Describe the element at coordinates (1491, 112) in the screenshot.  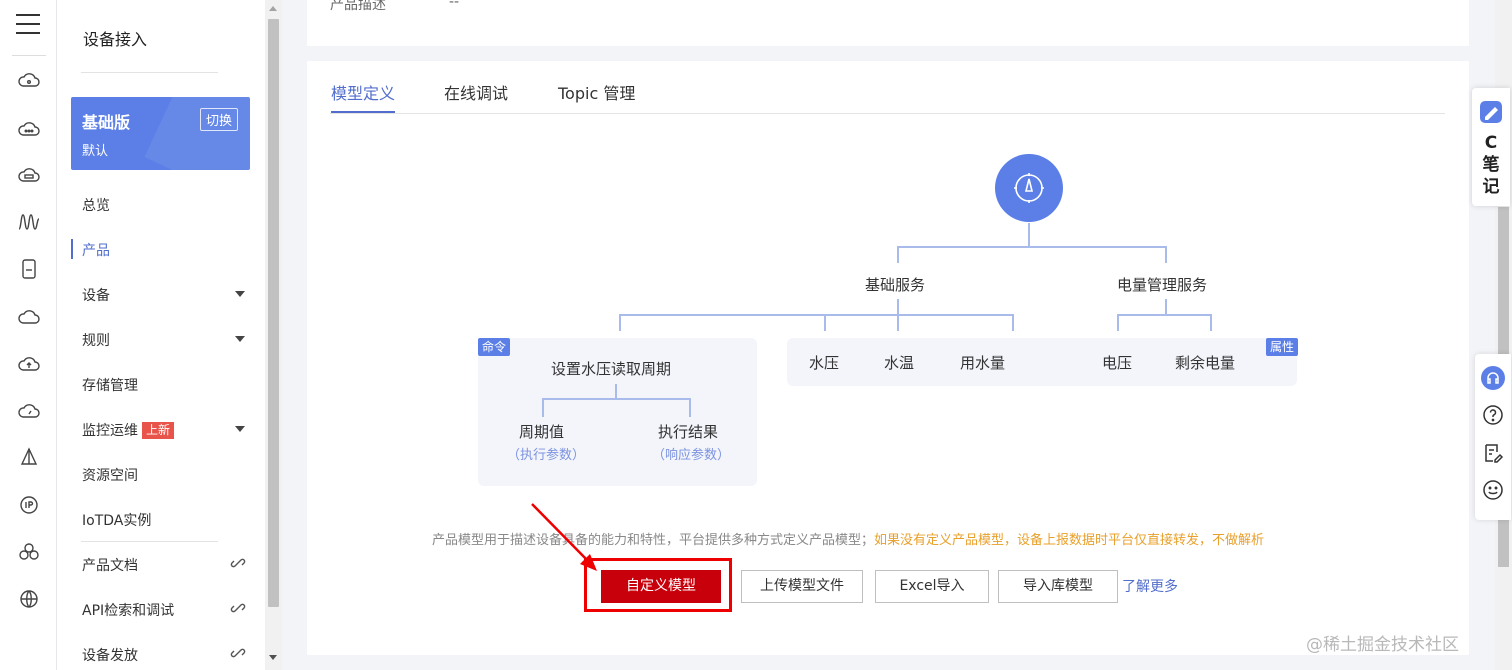
I see `notebook-icon` at that location.